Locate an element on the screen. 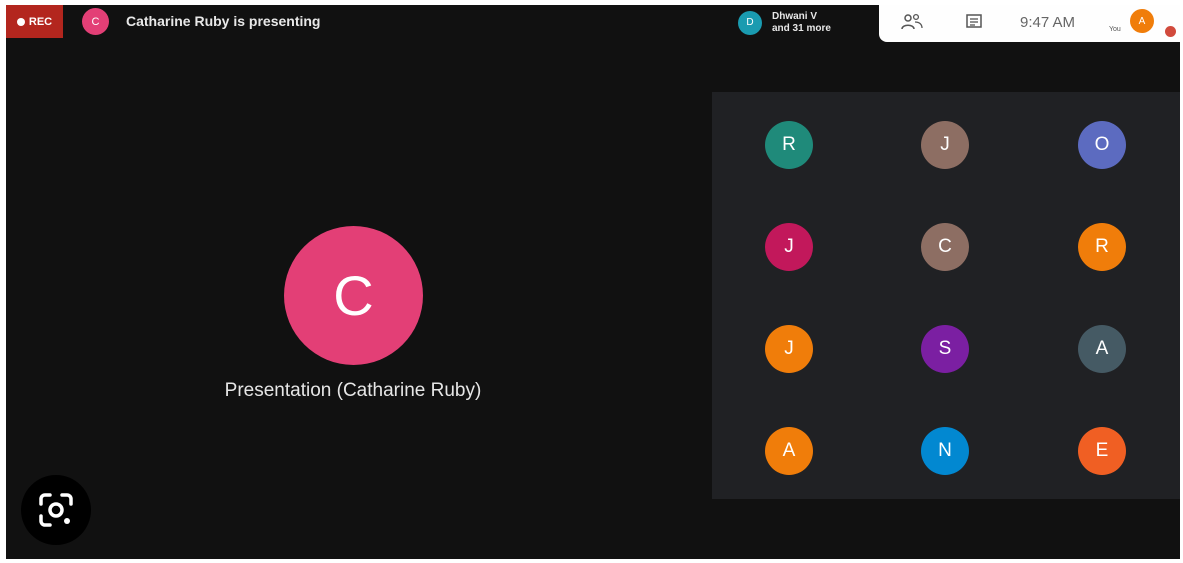 The image size is (1183, 563). participants-chip: D Dhwani V and 31 more is located at coordinates (806, 22).